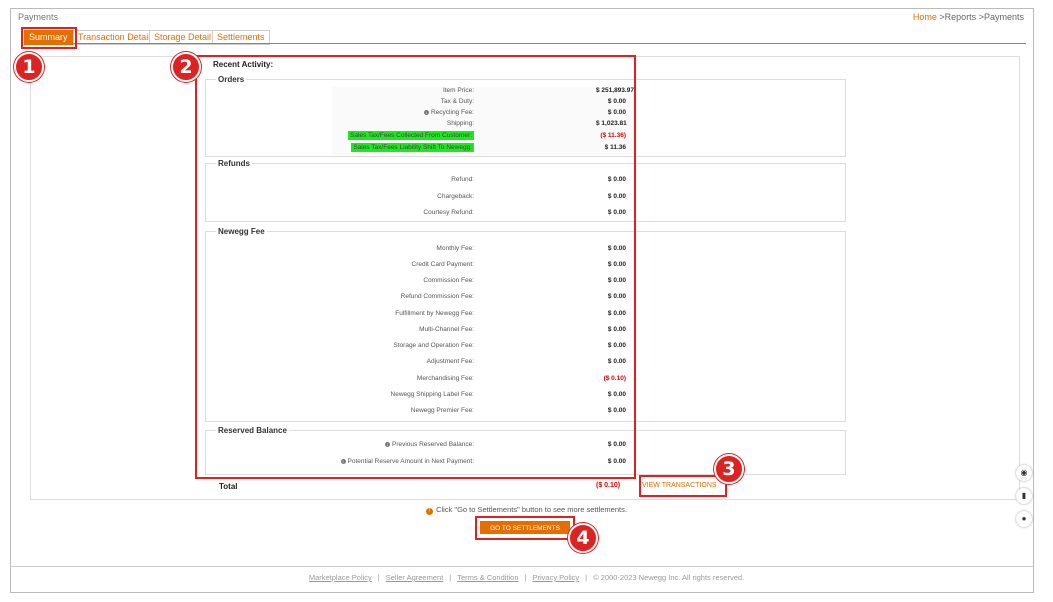 The width and height of the screenshot is (1053, 602). What do you see at coordinates (523, 19) in the screenshot?
I see `top-bar: Payments Home >Reports >Payments` at bounding box center [523, 19].